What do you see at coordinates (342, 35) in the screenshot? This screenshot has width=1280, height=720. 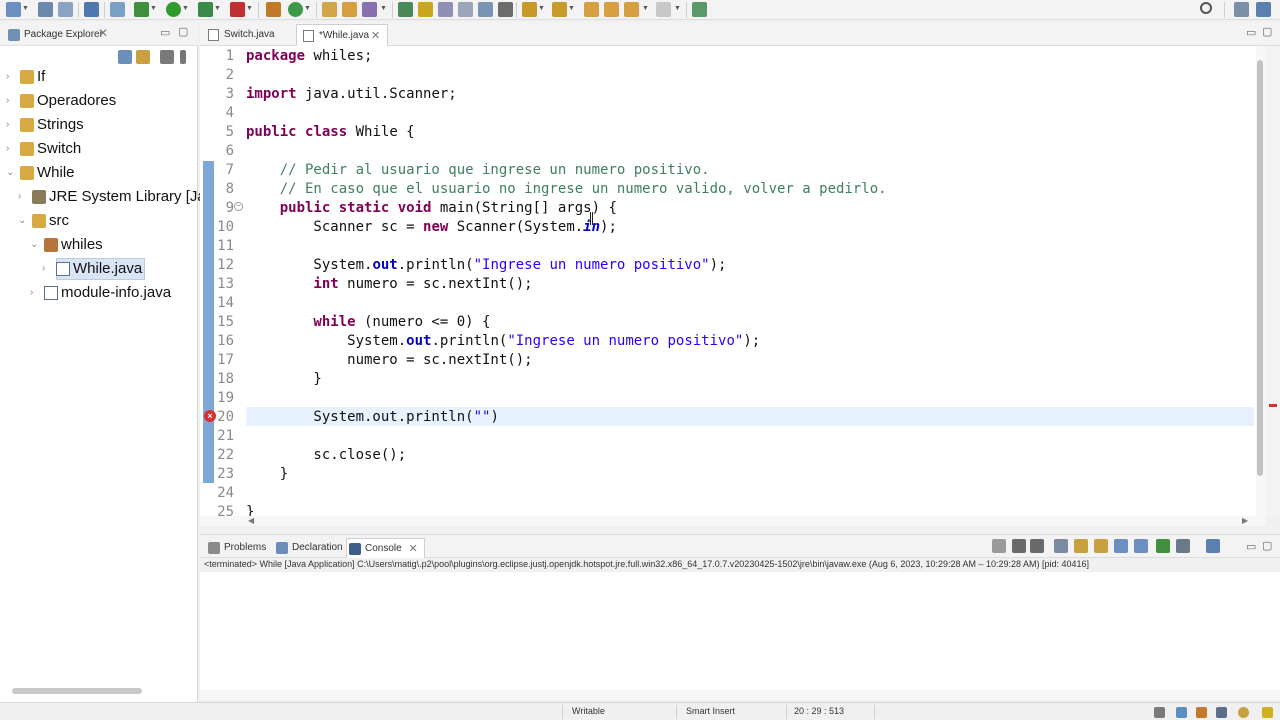 I see `tab-while-java: *While.java ✕` at bounding box center [342, 35].